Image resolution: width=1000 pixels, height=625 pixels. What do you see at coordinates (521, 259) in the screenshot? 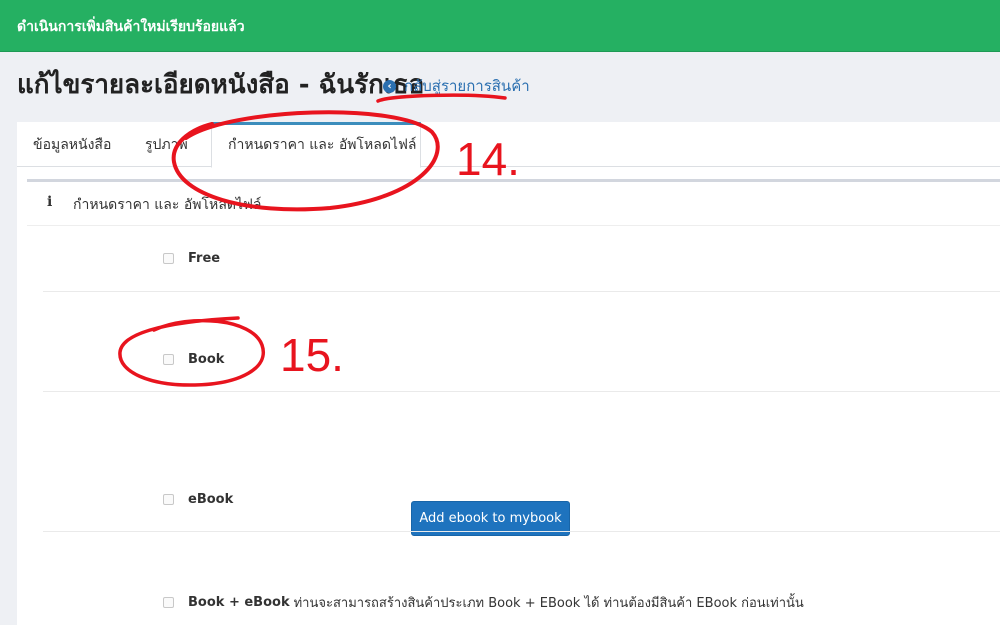
I see `option-row-free: Free` at bounding box center [521, 259].